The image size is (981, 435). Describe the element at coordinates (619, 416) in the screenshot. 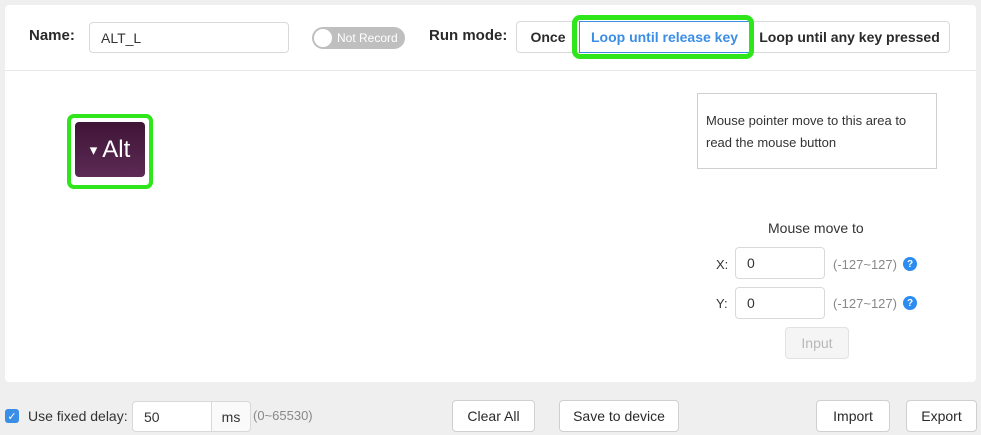

I see `save-to-device-button: Save to device` at that location.